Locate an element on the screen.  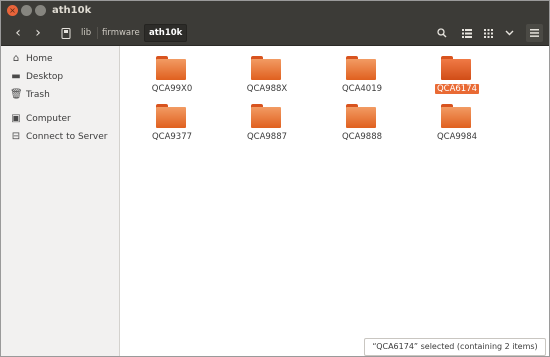
header-bar: ‹ › lib firmware ath10k is located at coordinates (275, 33).